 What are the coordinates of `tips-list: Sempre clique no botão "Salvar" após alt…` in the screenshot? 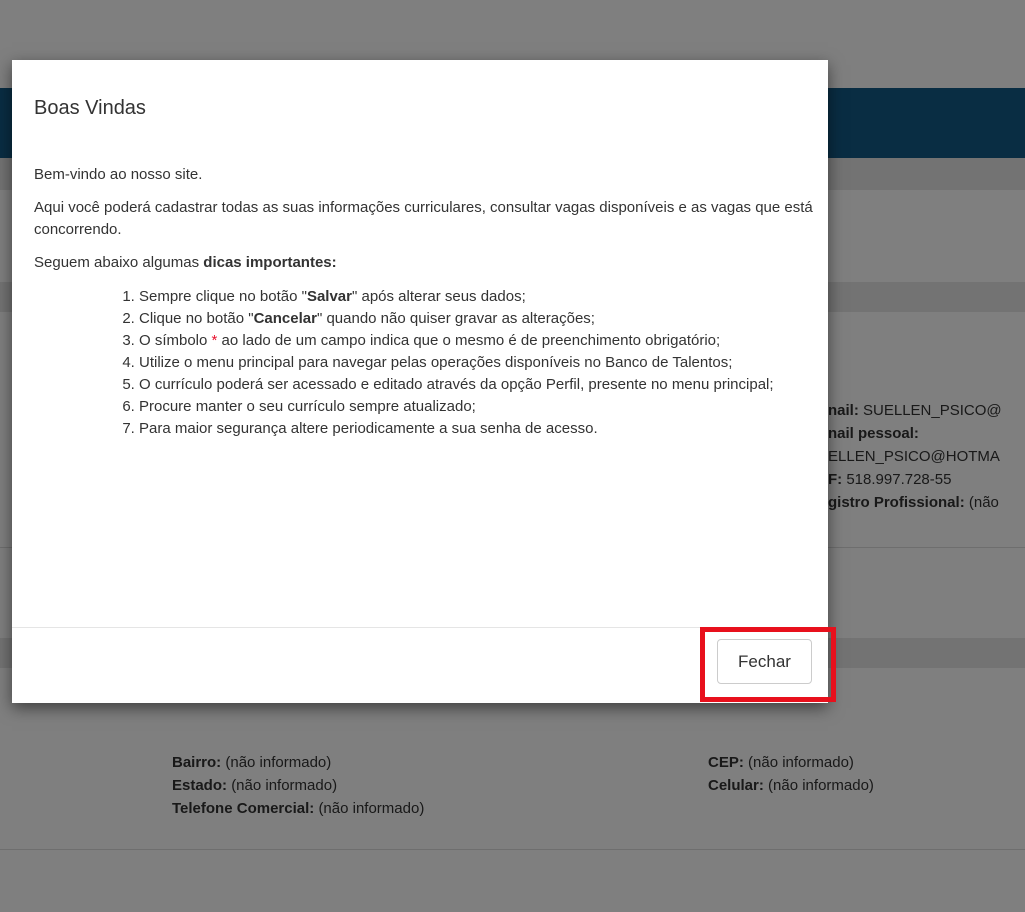 It's located at (429, 363).